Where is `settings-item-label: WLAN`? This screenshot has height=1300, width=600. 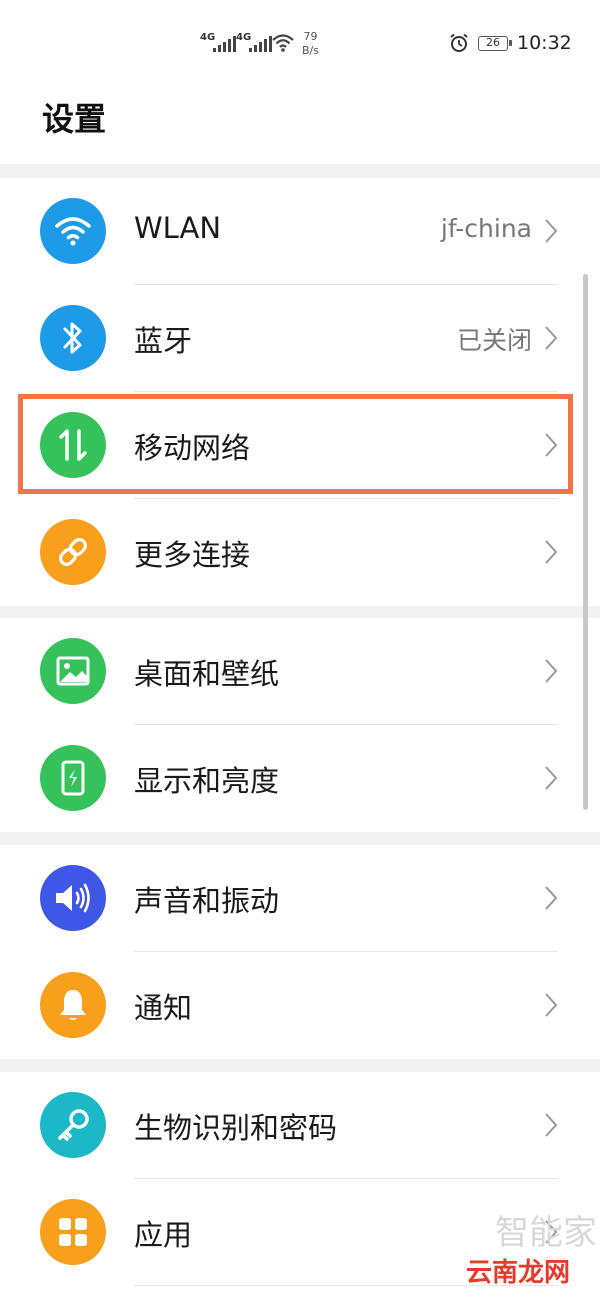 settings-item-label: WLAN is located at coordinates (178, 228).